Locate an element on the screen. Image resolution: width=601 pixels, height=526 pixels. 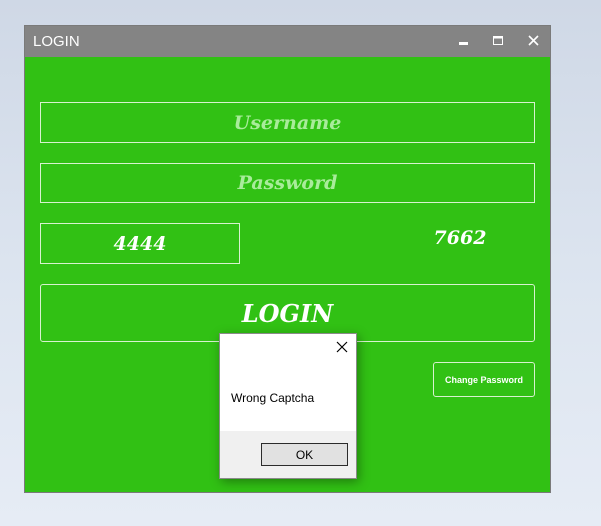
minimize-icon is located at coordinates (464, 42).